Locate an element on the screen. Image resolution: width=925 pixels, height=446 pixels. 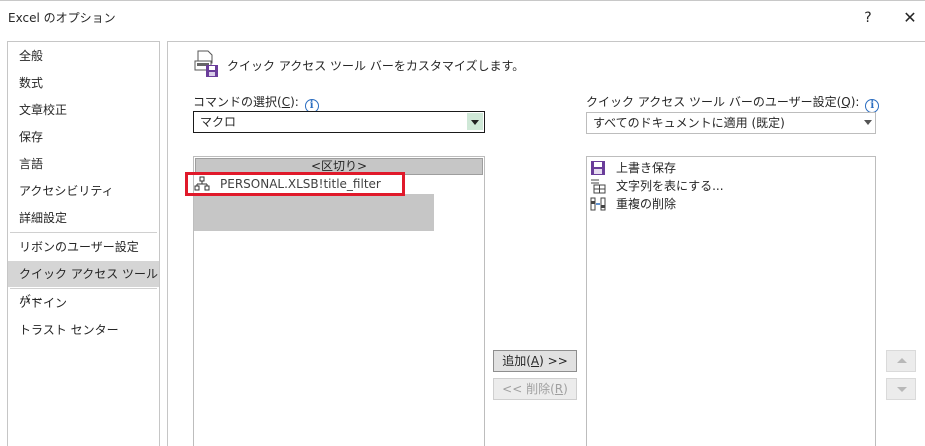
sidebar-item-advanced: 詳細設定 is located at coordinates (83, 218).